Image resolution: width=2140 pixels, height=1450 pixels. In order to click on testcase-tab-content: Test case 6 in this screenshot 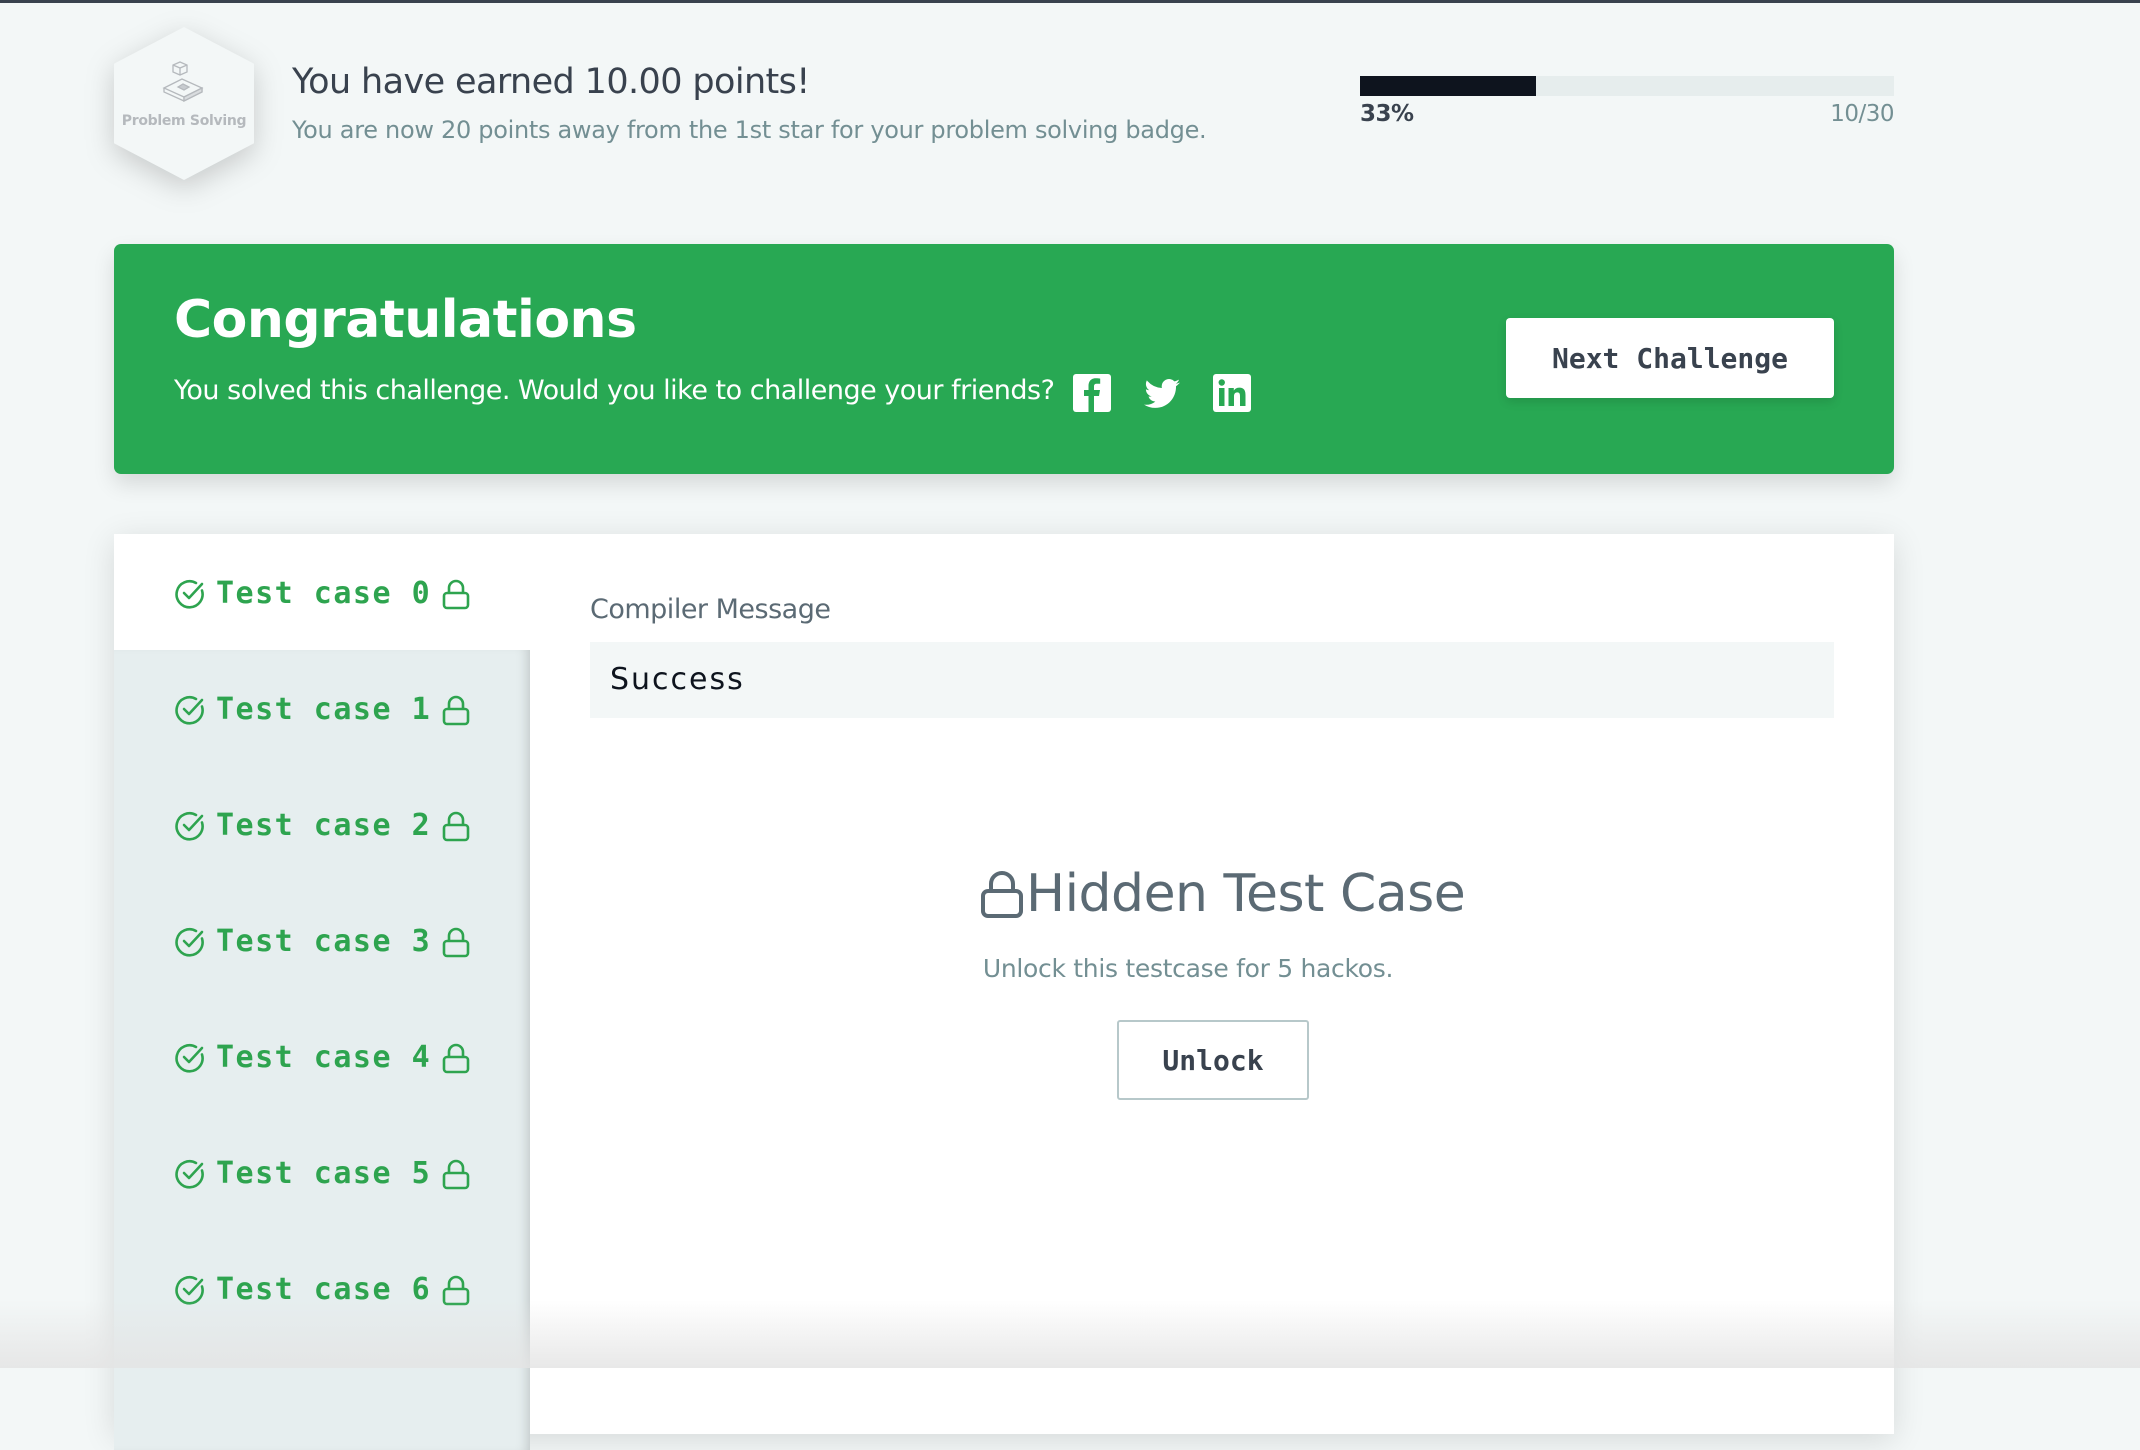, I will do `click(322, 1289)`.